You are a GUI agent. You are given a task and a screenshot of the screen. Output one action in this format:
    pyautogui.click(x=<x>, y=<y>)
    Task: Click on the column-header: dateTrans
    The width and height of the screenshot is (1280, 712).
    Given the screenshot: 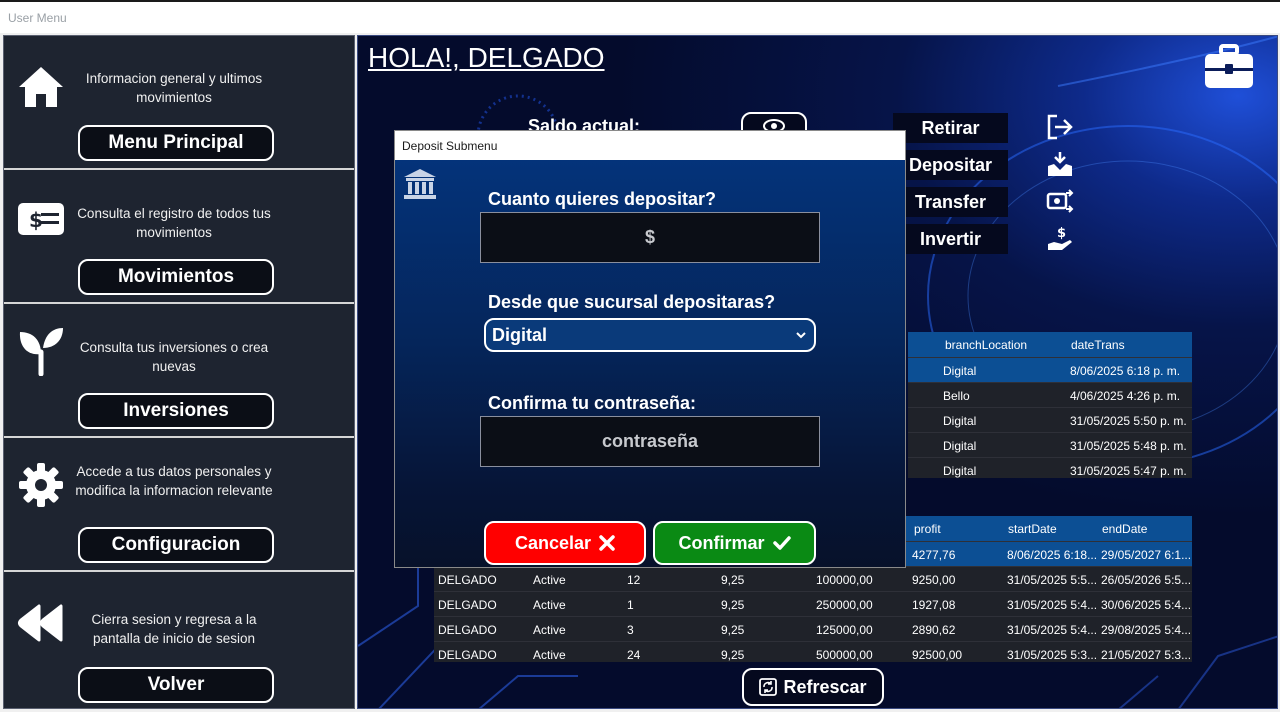 What is the action you would take?
    pyautogui.click(x=1098, y=345)
    